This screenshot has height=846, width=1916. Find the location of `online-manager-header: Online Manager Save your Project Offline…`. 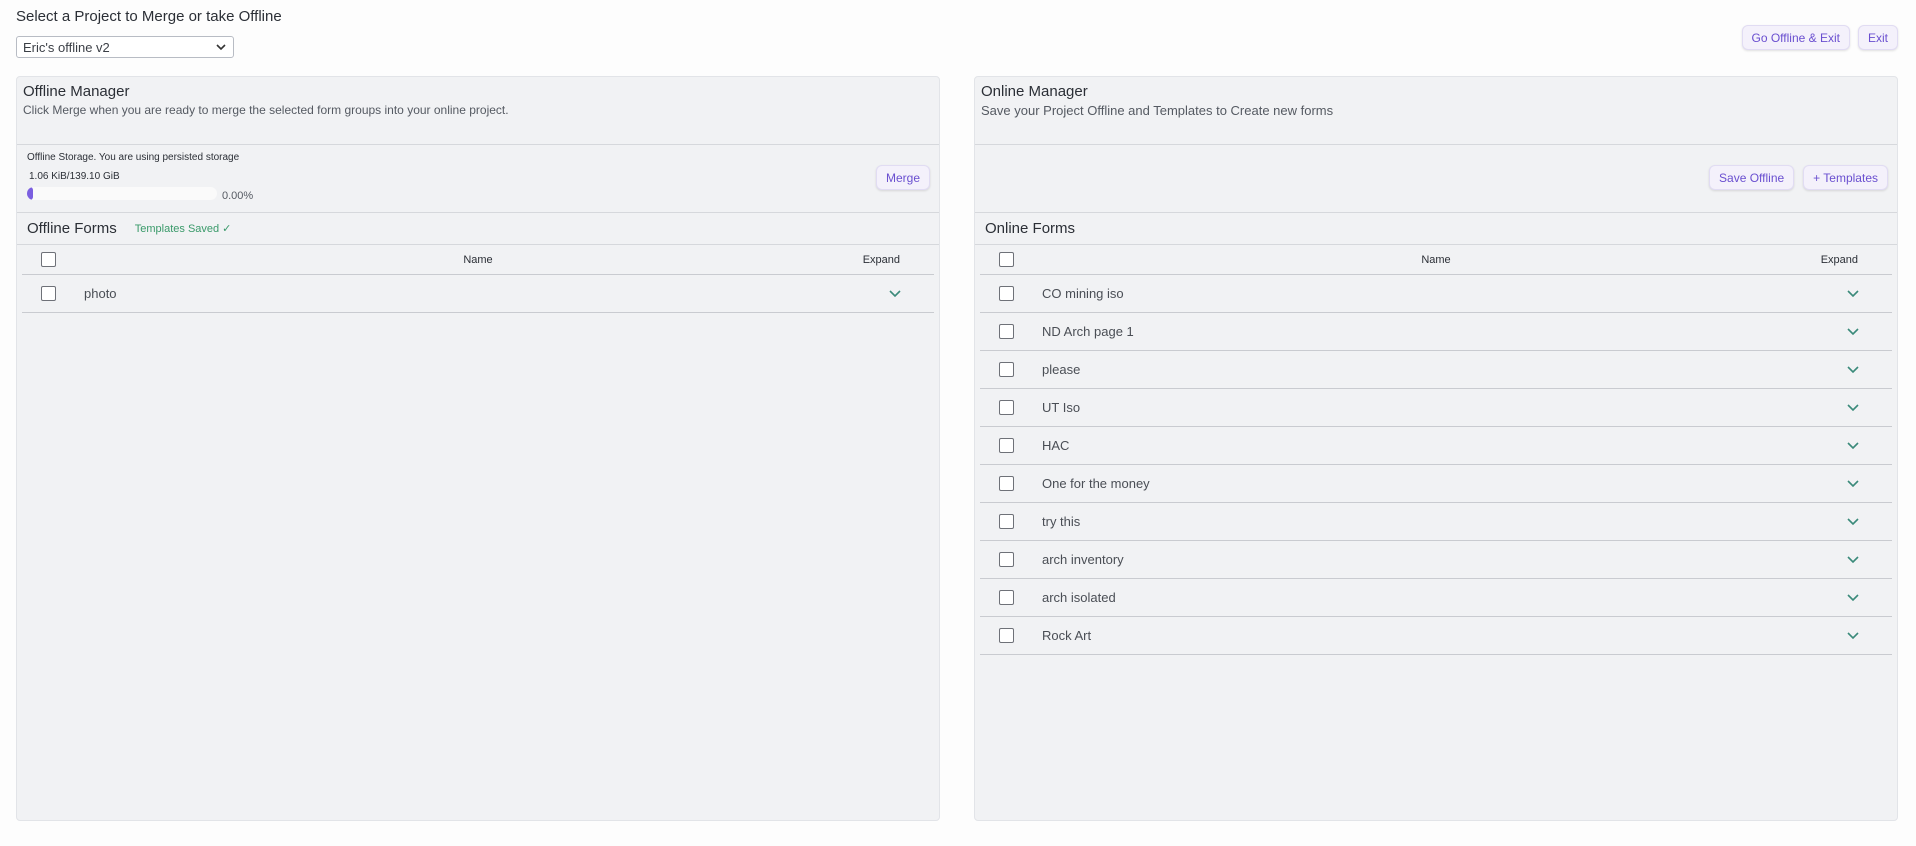

online-manager-header: Online Manager Save your Project Offline… is located at coordinates (1436, 111).